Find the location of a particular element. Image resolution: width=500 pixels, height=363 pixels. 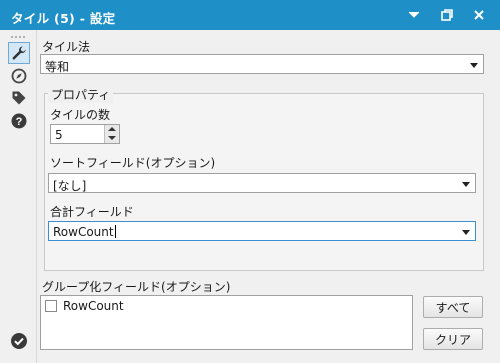

tag-icon is located at coordinates (19, 98).